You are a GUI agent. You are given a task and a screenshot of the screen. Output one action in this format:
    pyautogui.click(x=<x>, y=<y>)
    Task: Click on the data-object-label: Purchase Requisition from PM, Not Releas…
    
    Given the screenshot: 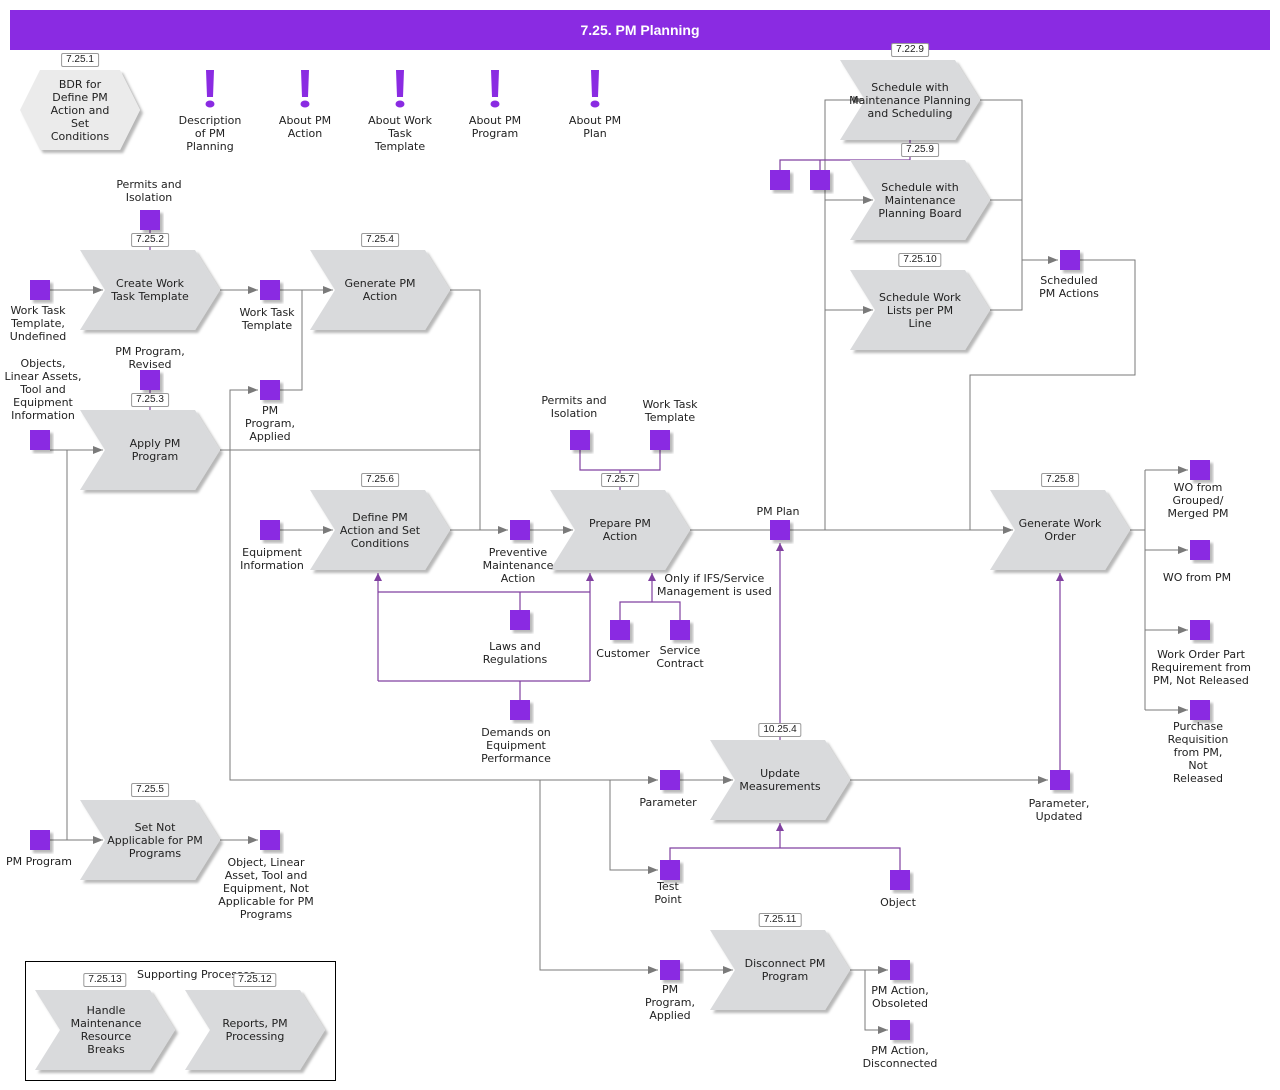 What is the action you would take?
    pyautogui.click(x=1198, y=752)
    